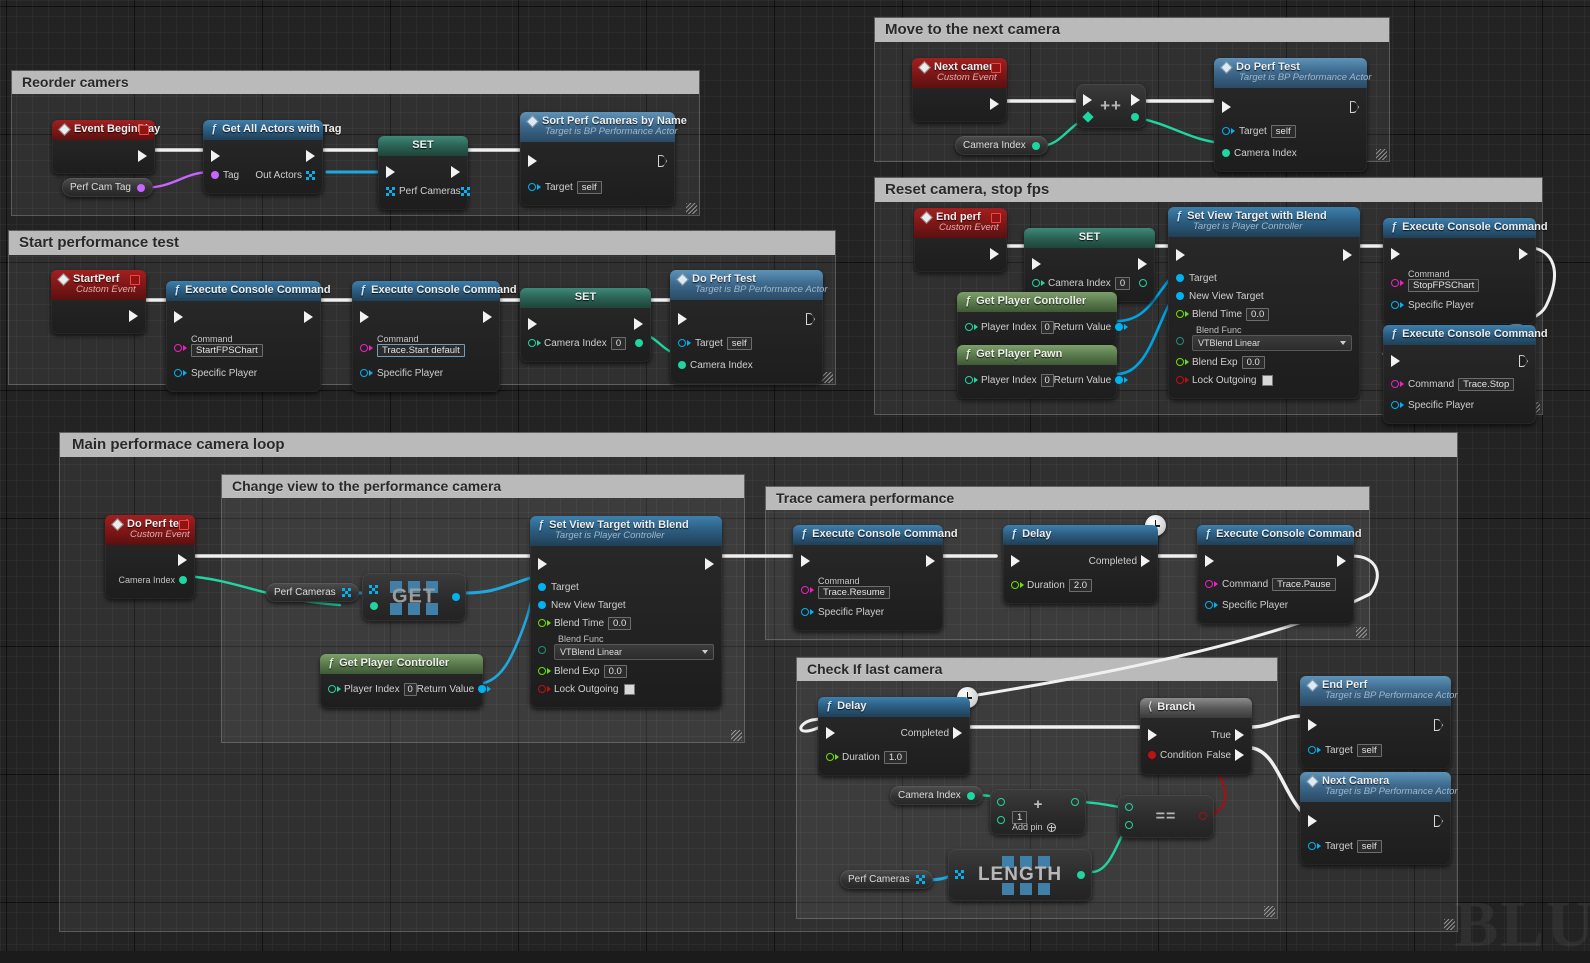 The width and height of the screenshot is (1590, 963). What do you see at coordinates (620, 623) in the screenshot?
I see `blend-time-value: 0.0` at bounding box center [620, 623].